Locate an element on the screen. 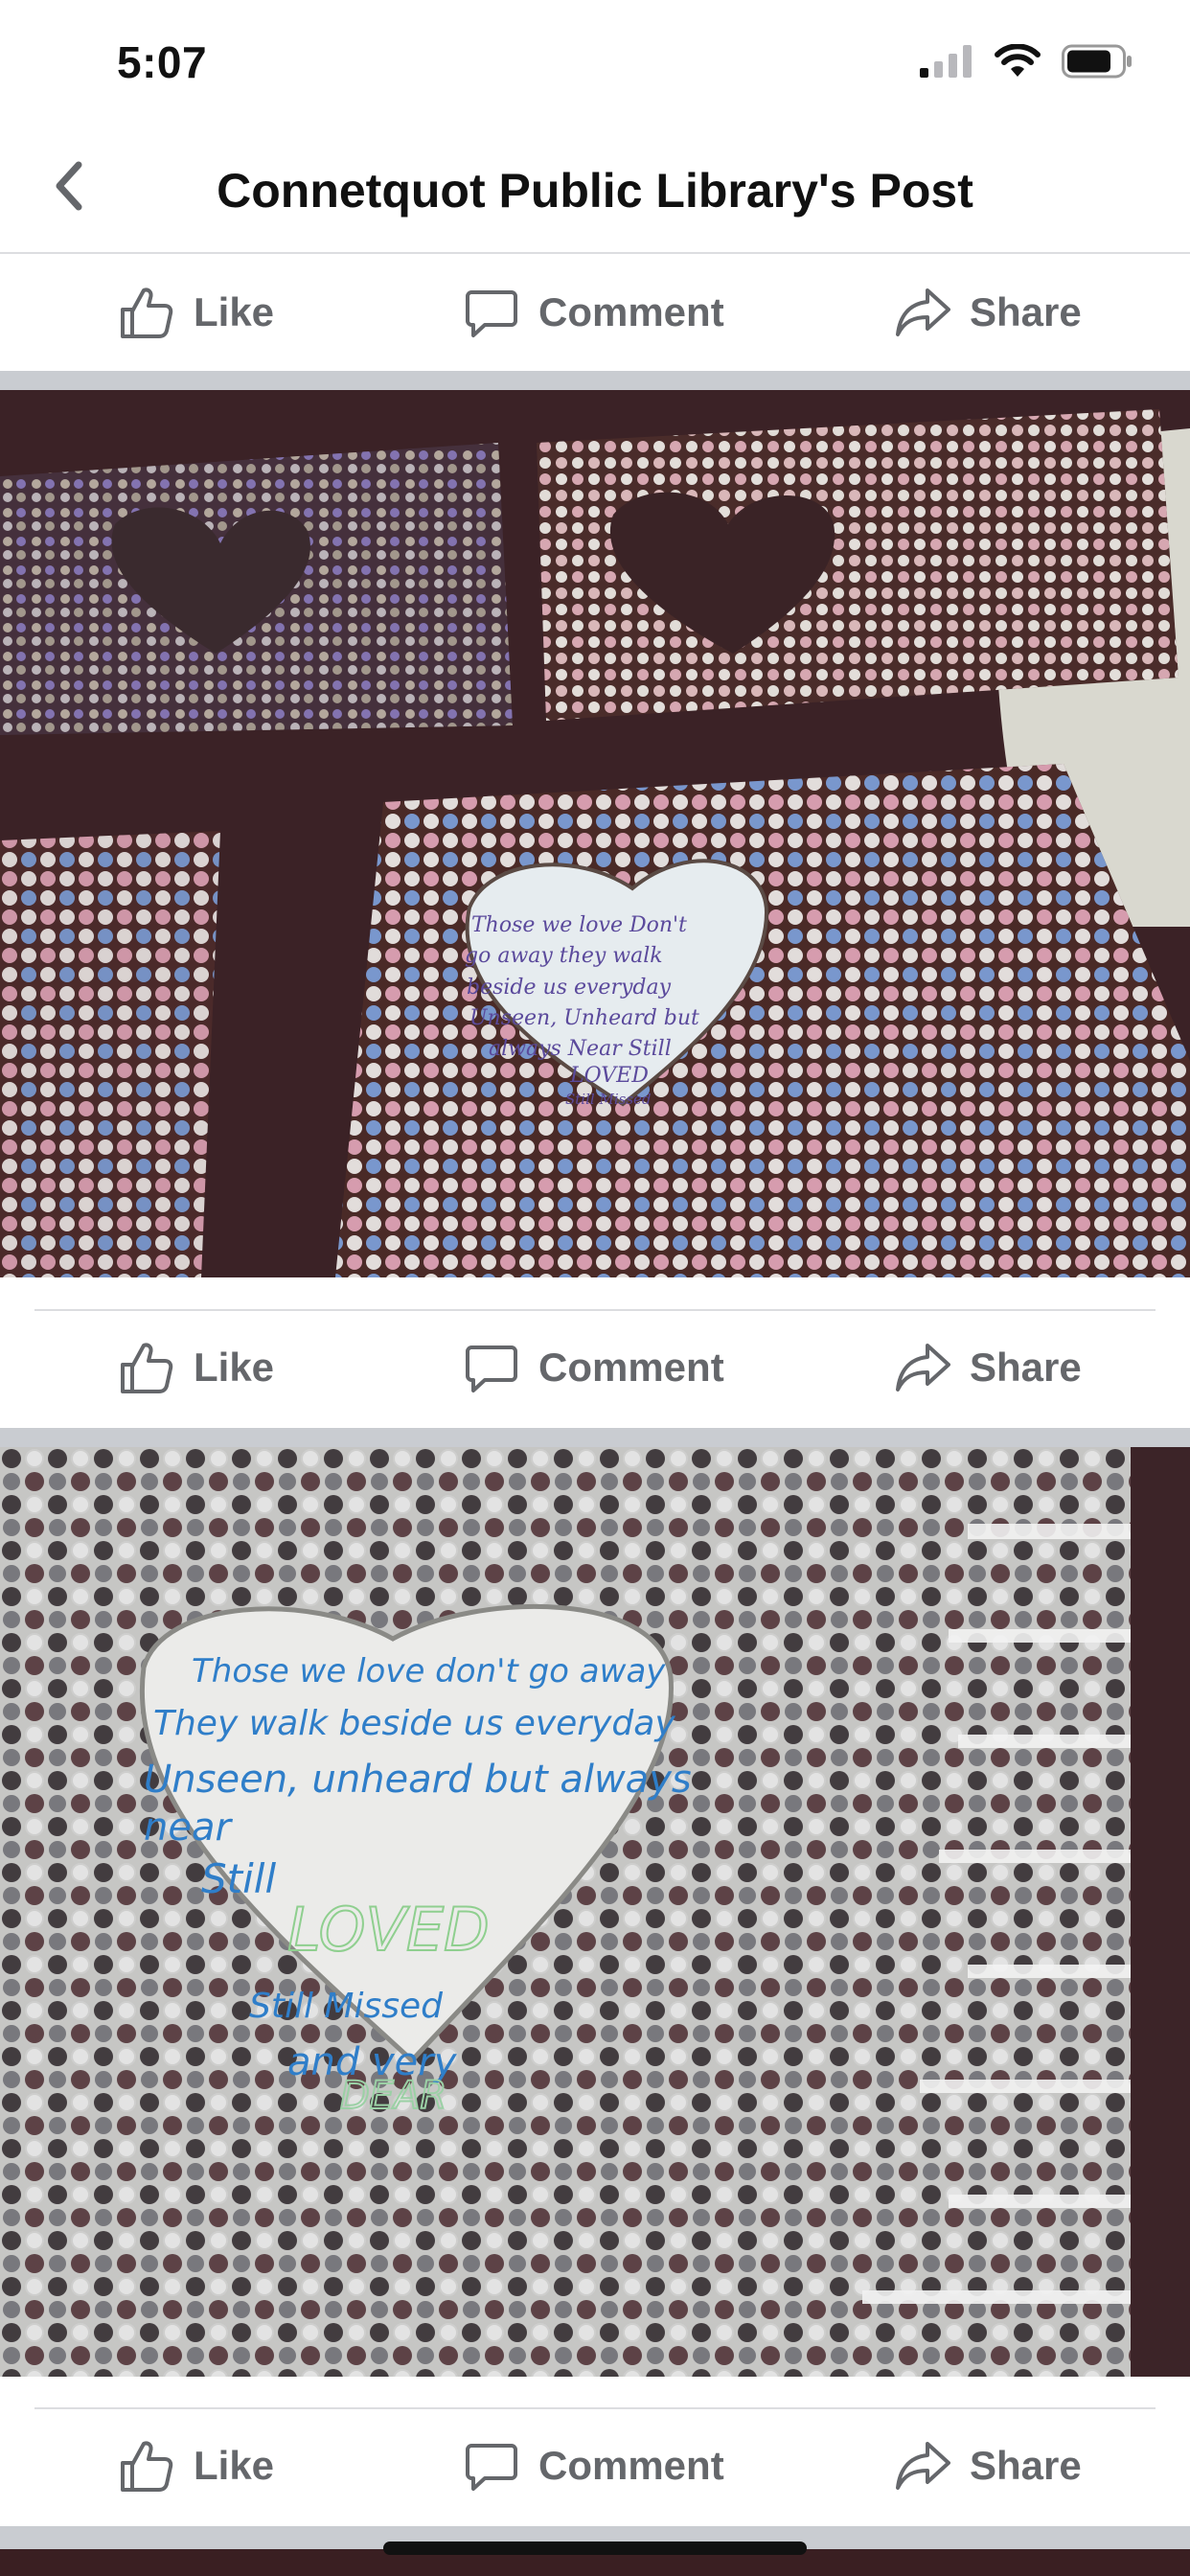  svg-text: Those we love Don't is located at coordinates (579, 925).